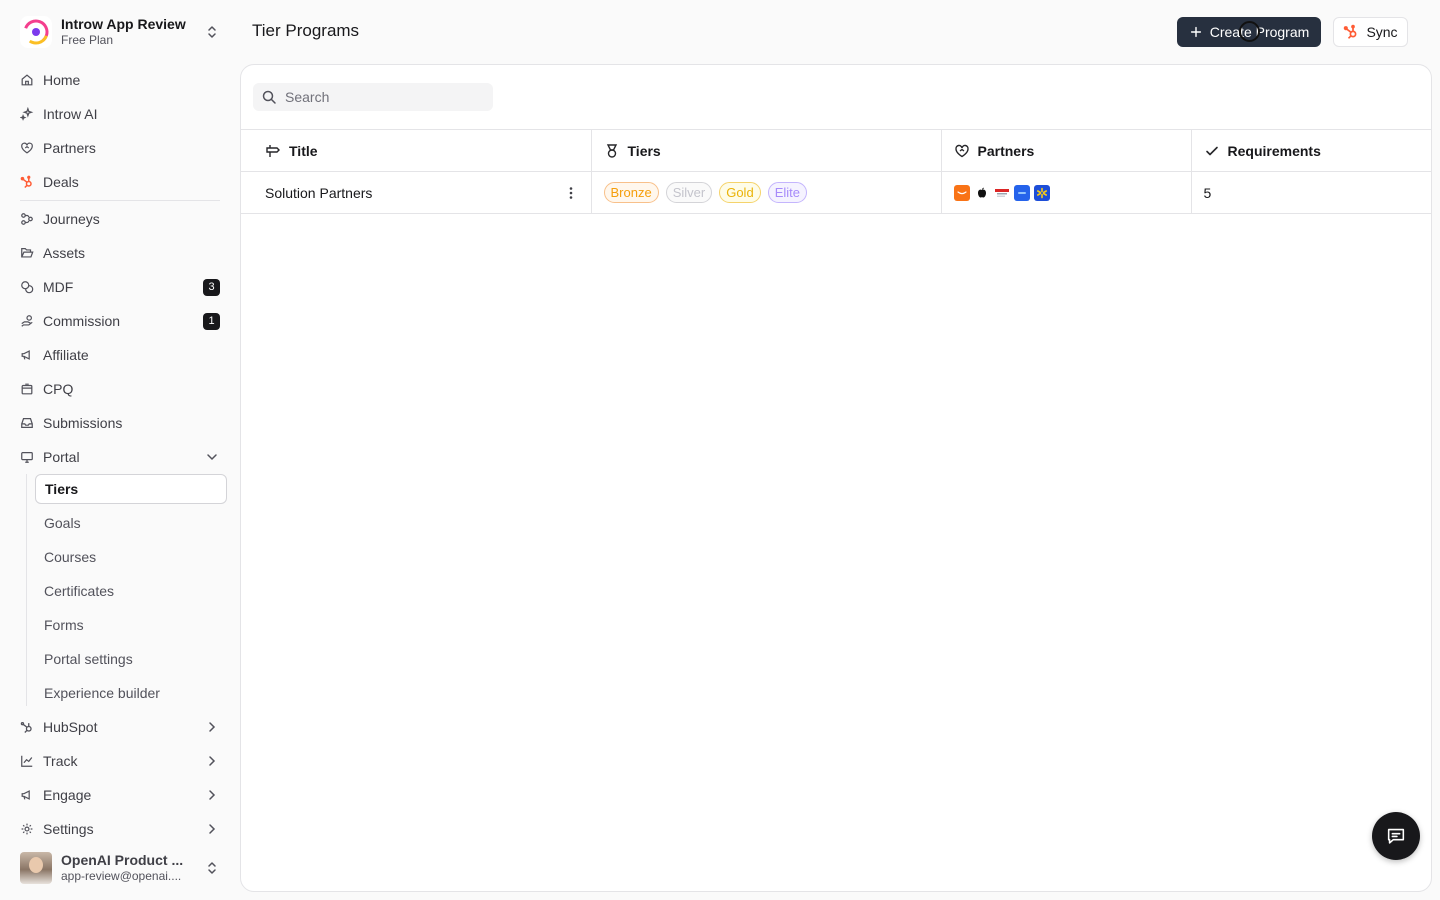 Image resolution: width=1440 pixels, height=900 pixels. I want to click on sidebar-item-label: Assets, so click(64, 253).